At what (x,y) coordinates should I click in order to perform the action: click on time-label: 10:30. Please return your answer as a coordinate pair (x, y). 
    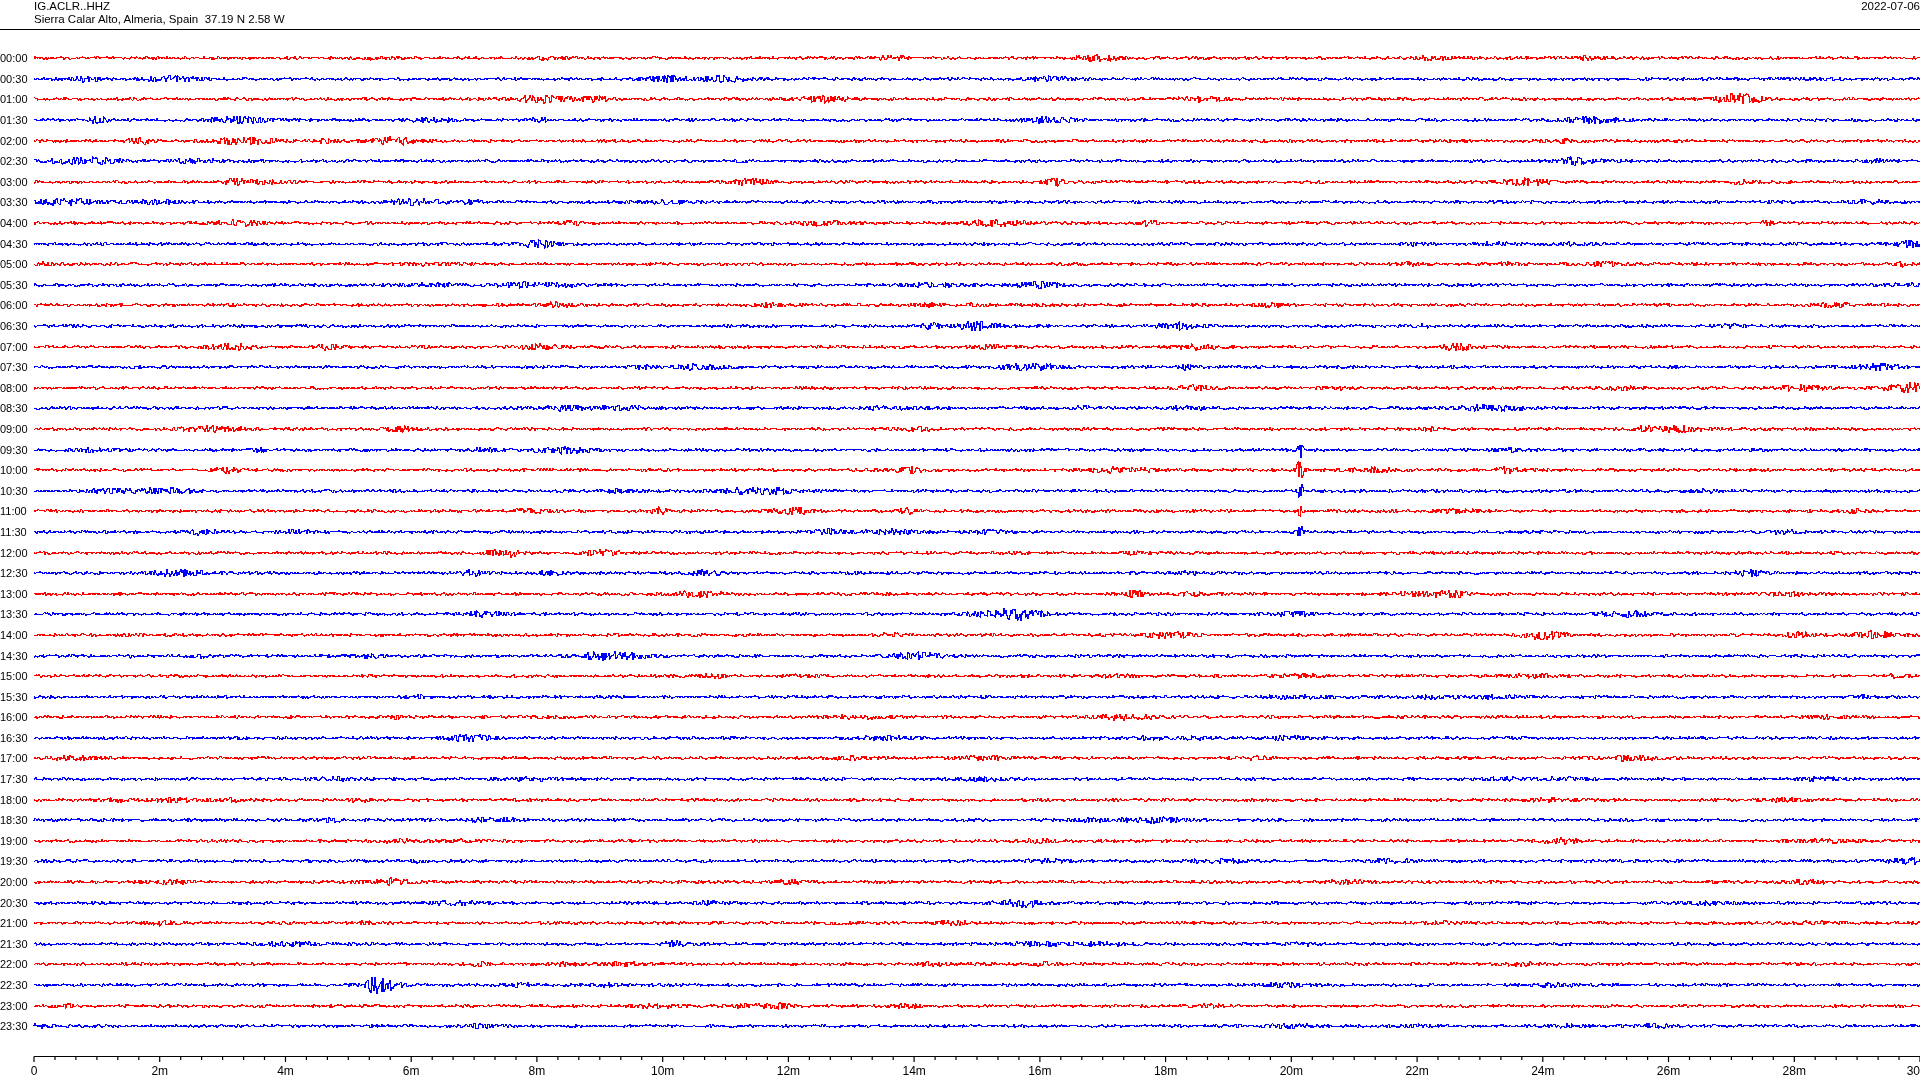
    Looking at the image, I should click on (14, 490).